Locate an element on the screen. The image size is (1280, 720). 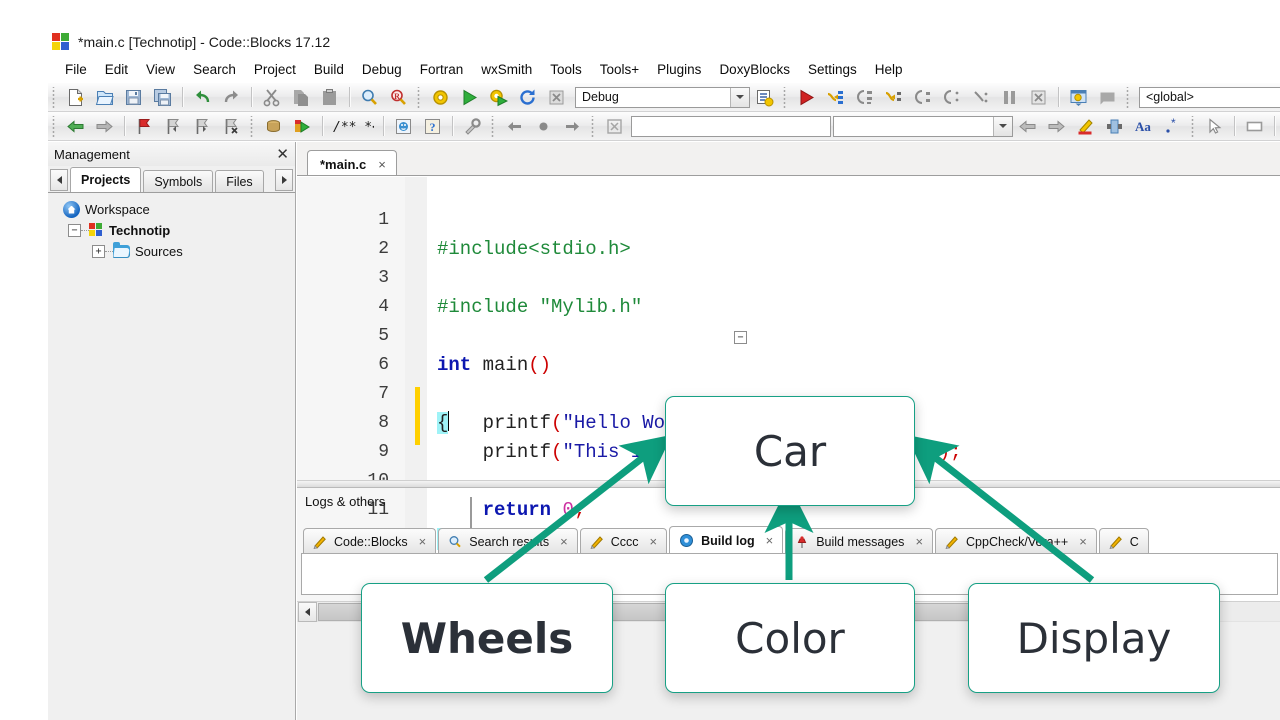
build-target-select: Debug is located at coordinates (662, 97).